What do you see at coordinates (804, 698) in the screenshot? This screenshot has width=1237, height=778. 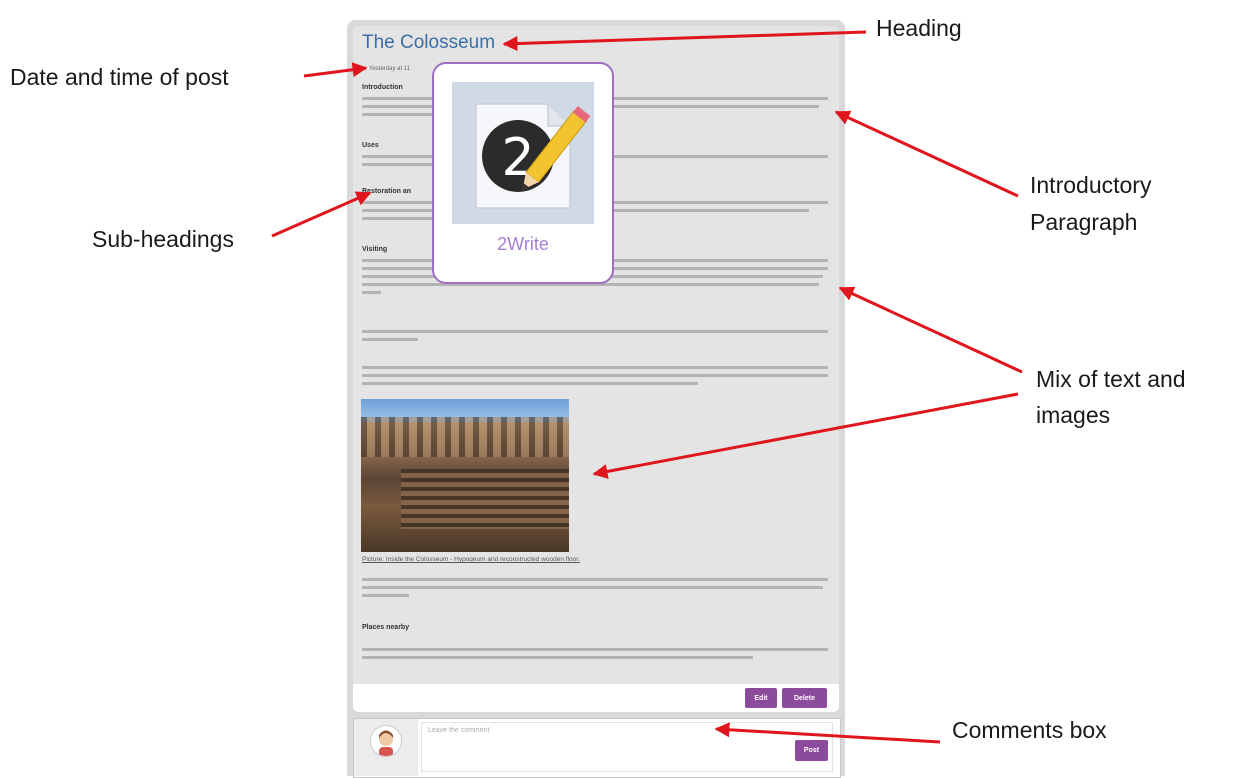 I see `delete-button: Delete` at bounding box center [804, 698].